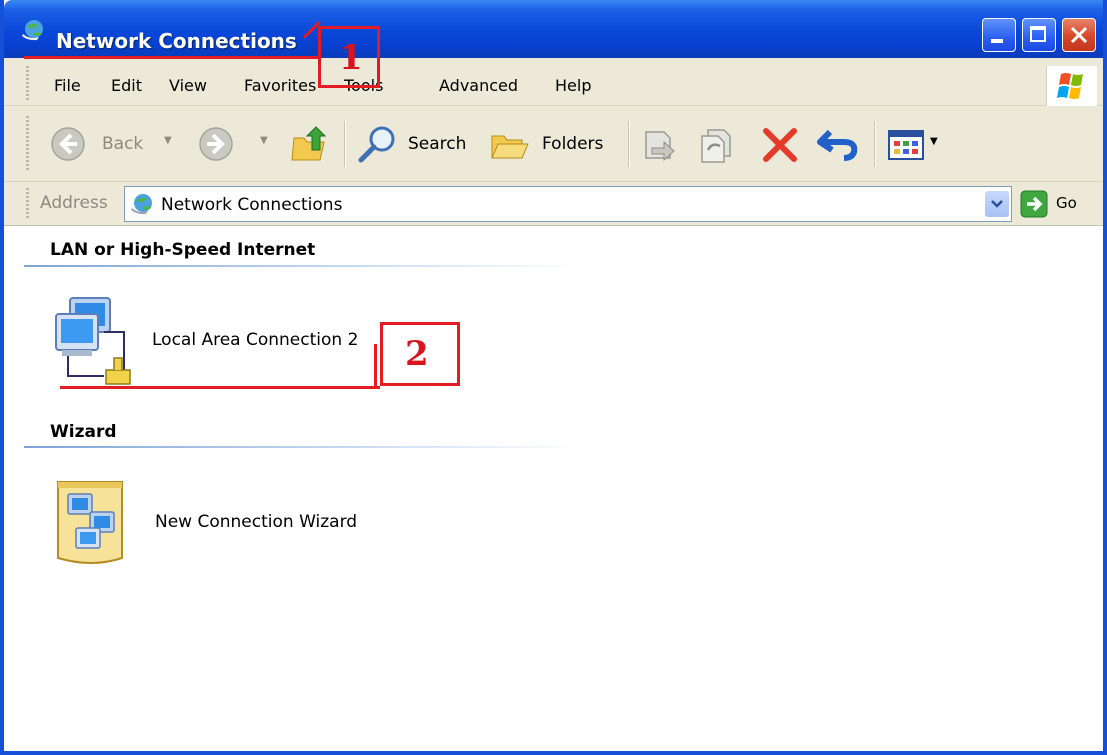 This screenshot has width=1107, height=755. I want to click on menu-view: View, so click(188, 85).